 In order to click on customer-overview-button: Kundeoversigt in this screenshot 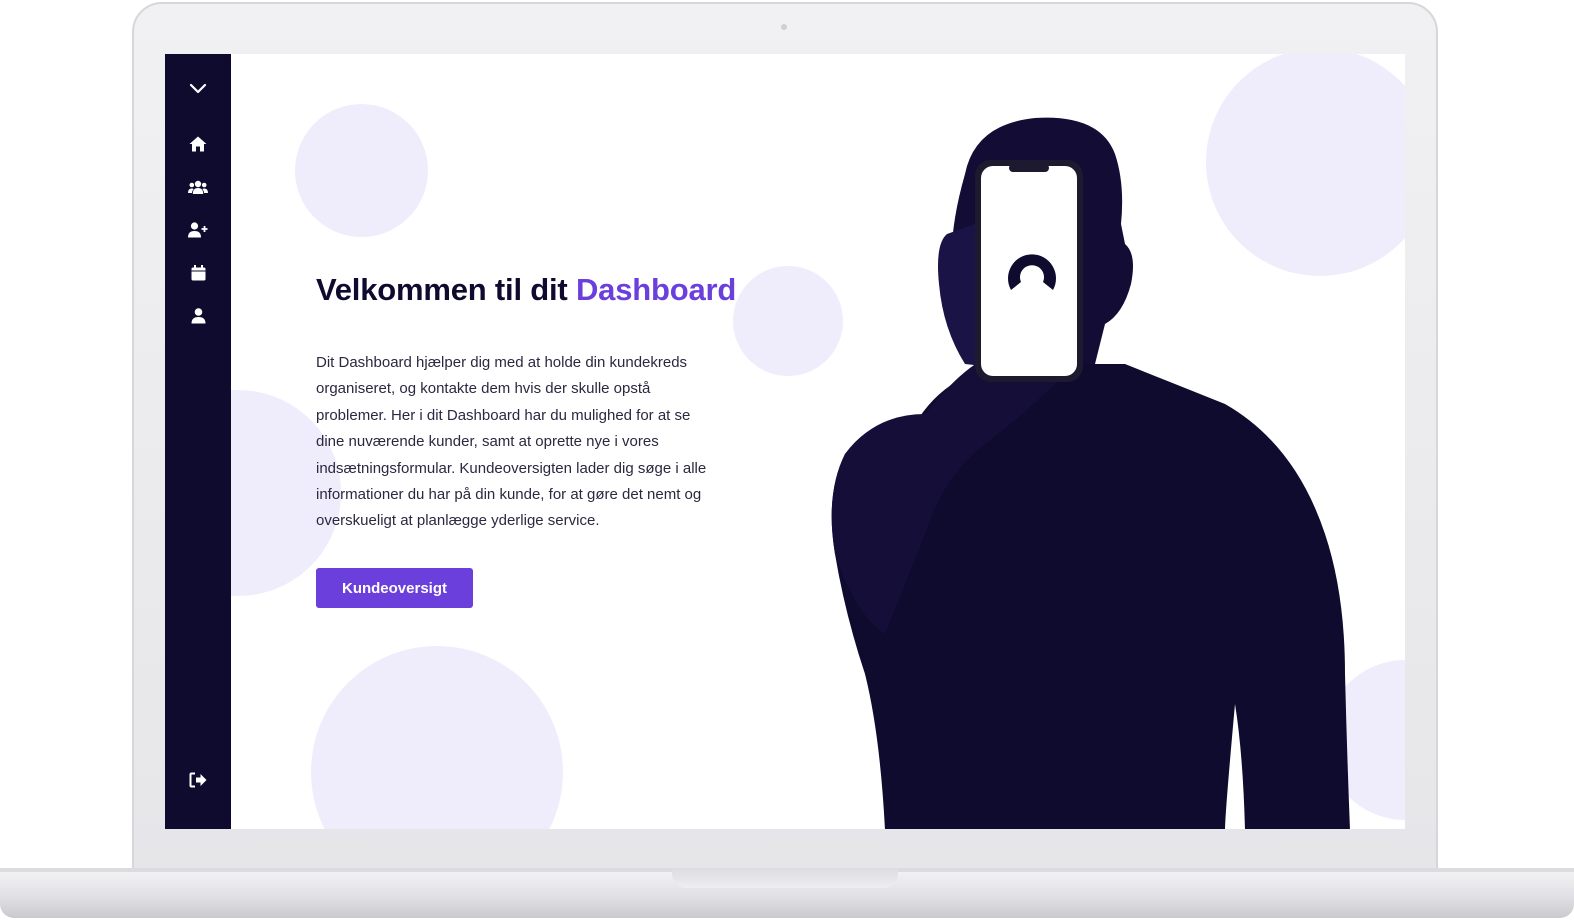, I will do `click(394, 588)`.